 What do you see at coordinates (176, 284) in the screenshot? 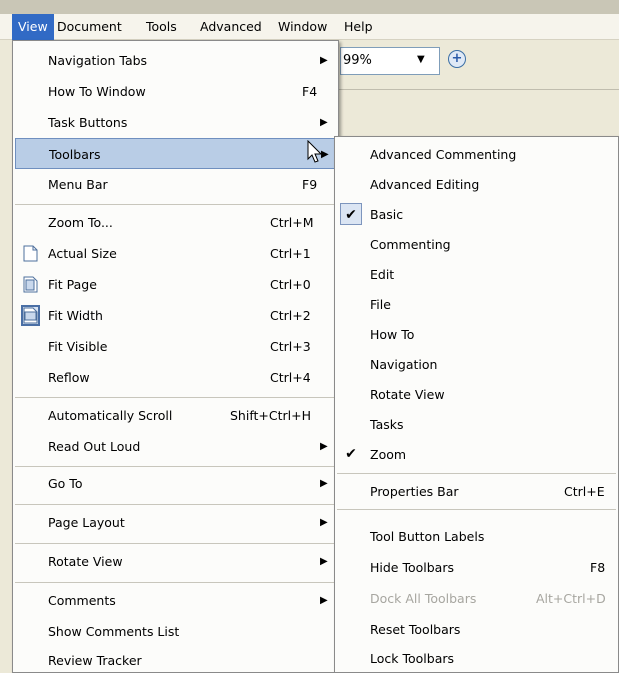
I see `menu-item-fit-page: Fit Page Ctrl+0` at bounding box center [176, 284].